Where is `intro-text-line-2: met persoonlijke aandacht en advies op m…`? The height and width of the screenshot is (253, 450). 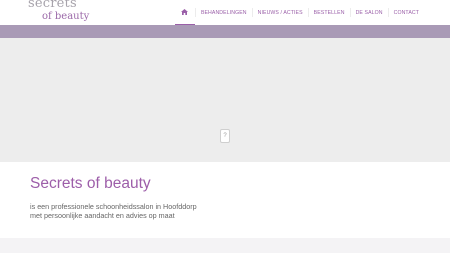 intro-text-line-2: met persoonlijke aandacht en advies op m… is located at coordinates (102, 215).